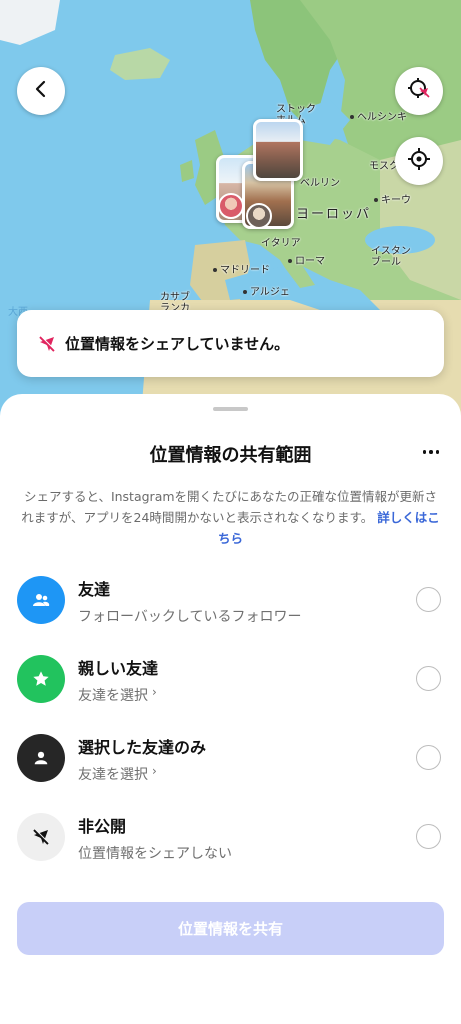 This screenshot has height=1024, width=461. What do you see at coordinates (230, 690) in the screenshot?
I see `option-close-friends: 親しい友達 友達を選択 ›` at bounding box center [230, 690].